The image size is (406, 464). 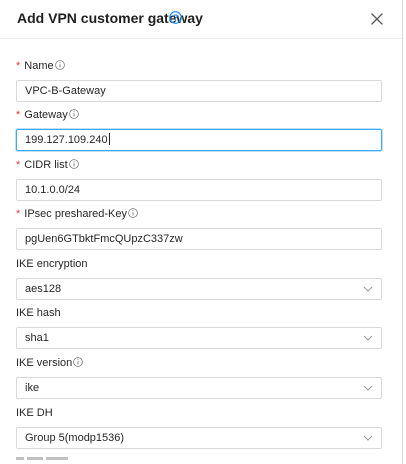 I want to click on gateway-label-text: Gateway, so click(x=46, y=115).